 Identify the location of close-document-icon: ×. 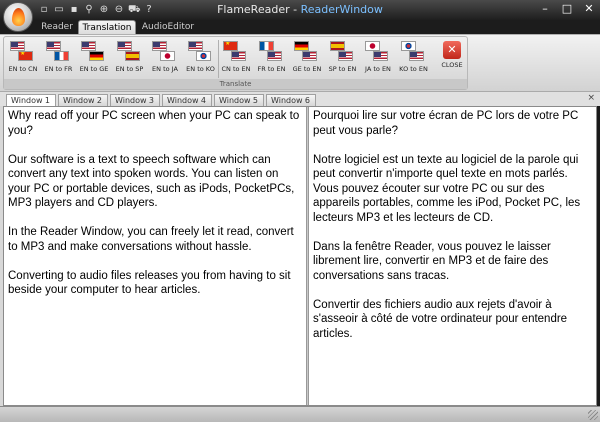
(591, 98).